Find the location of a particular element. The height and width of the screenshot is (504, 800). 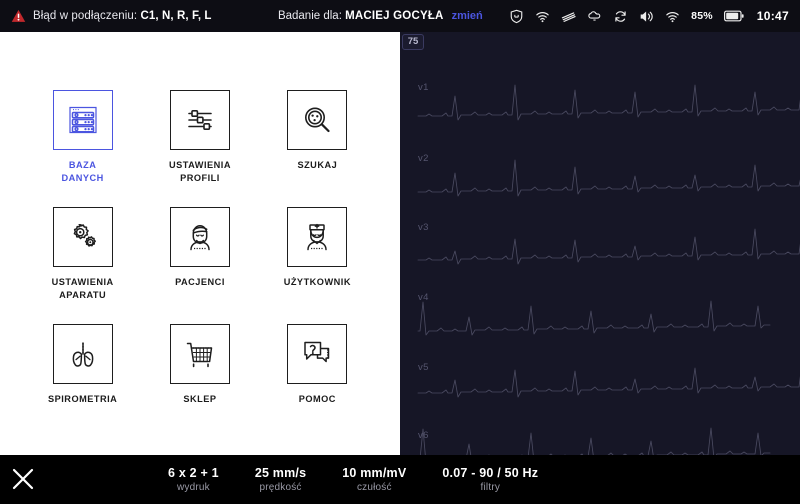

param-czulosc: 10 mm/mV czułość is located at coordinates (374, 479).